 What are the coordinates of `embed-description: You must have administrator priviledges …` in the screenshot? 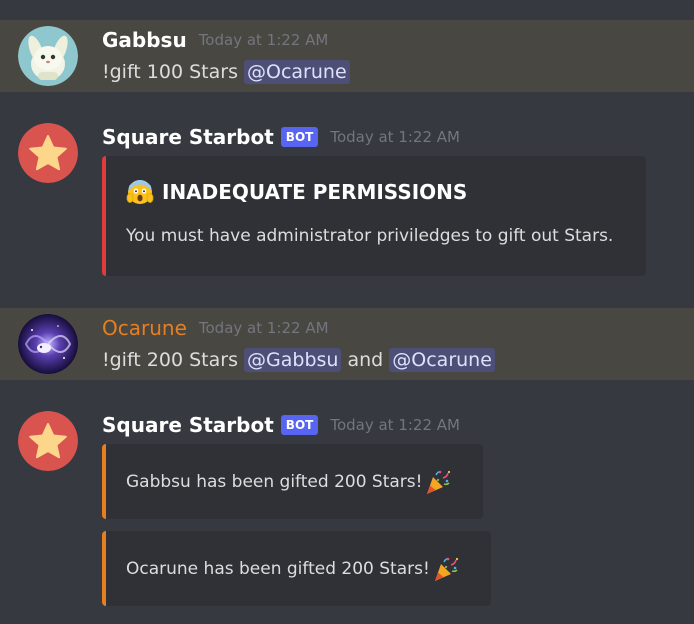 It's located at (370, 236).